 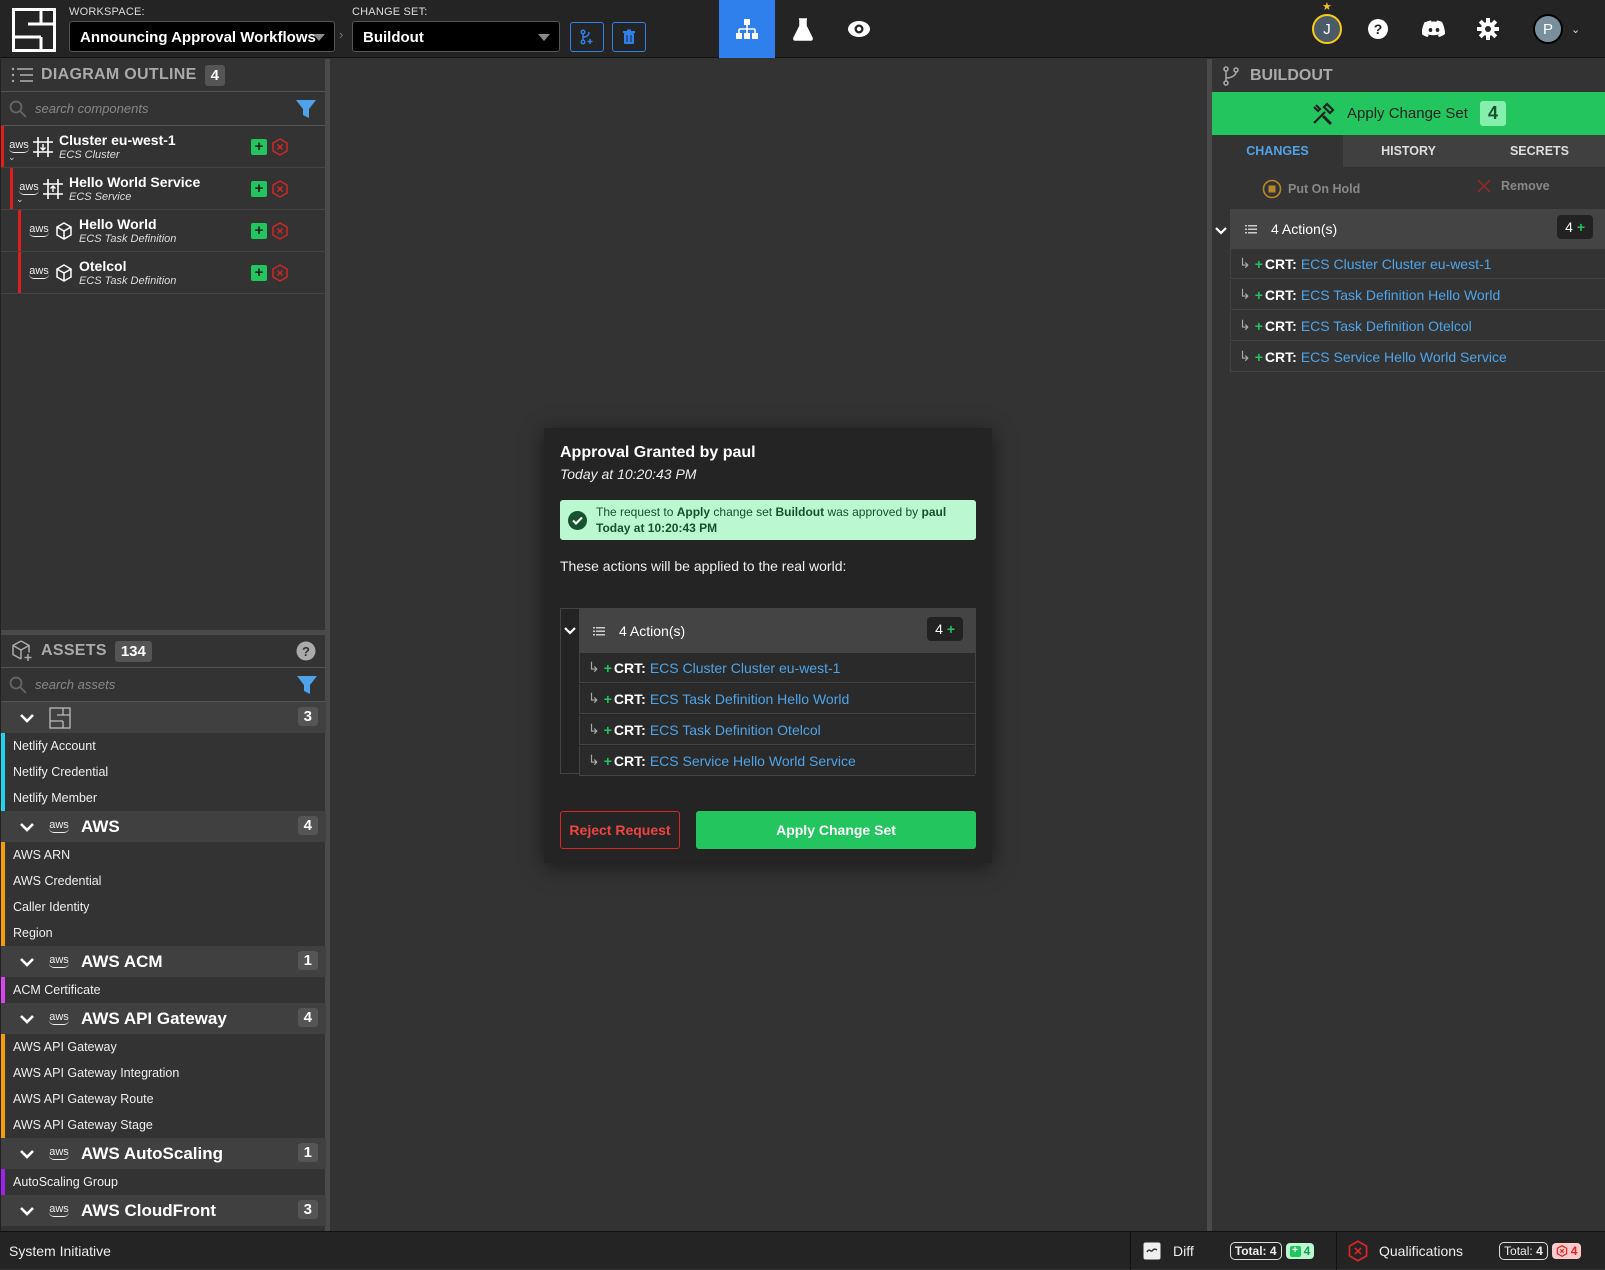 I want to click on tab-secrets: SECRETS, so click(x=1539, y=151).